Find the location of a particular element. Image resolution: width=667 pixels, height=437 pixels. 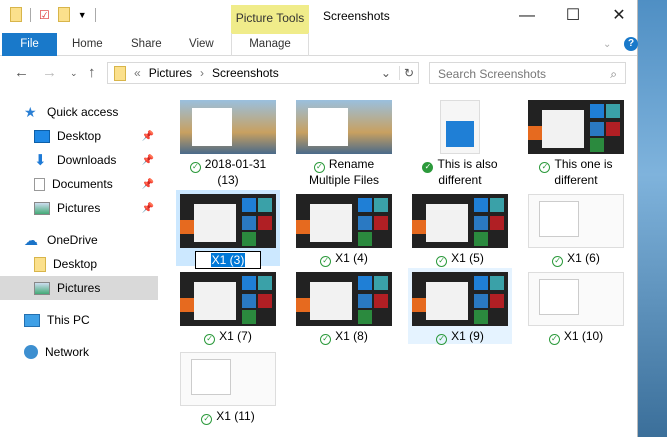

file-item: ✓ 2018-01-31 (13) is located at coordinates (228, 141).